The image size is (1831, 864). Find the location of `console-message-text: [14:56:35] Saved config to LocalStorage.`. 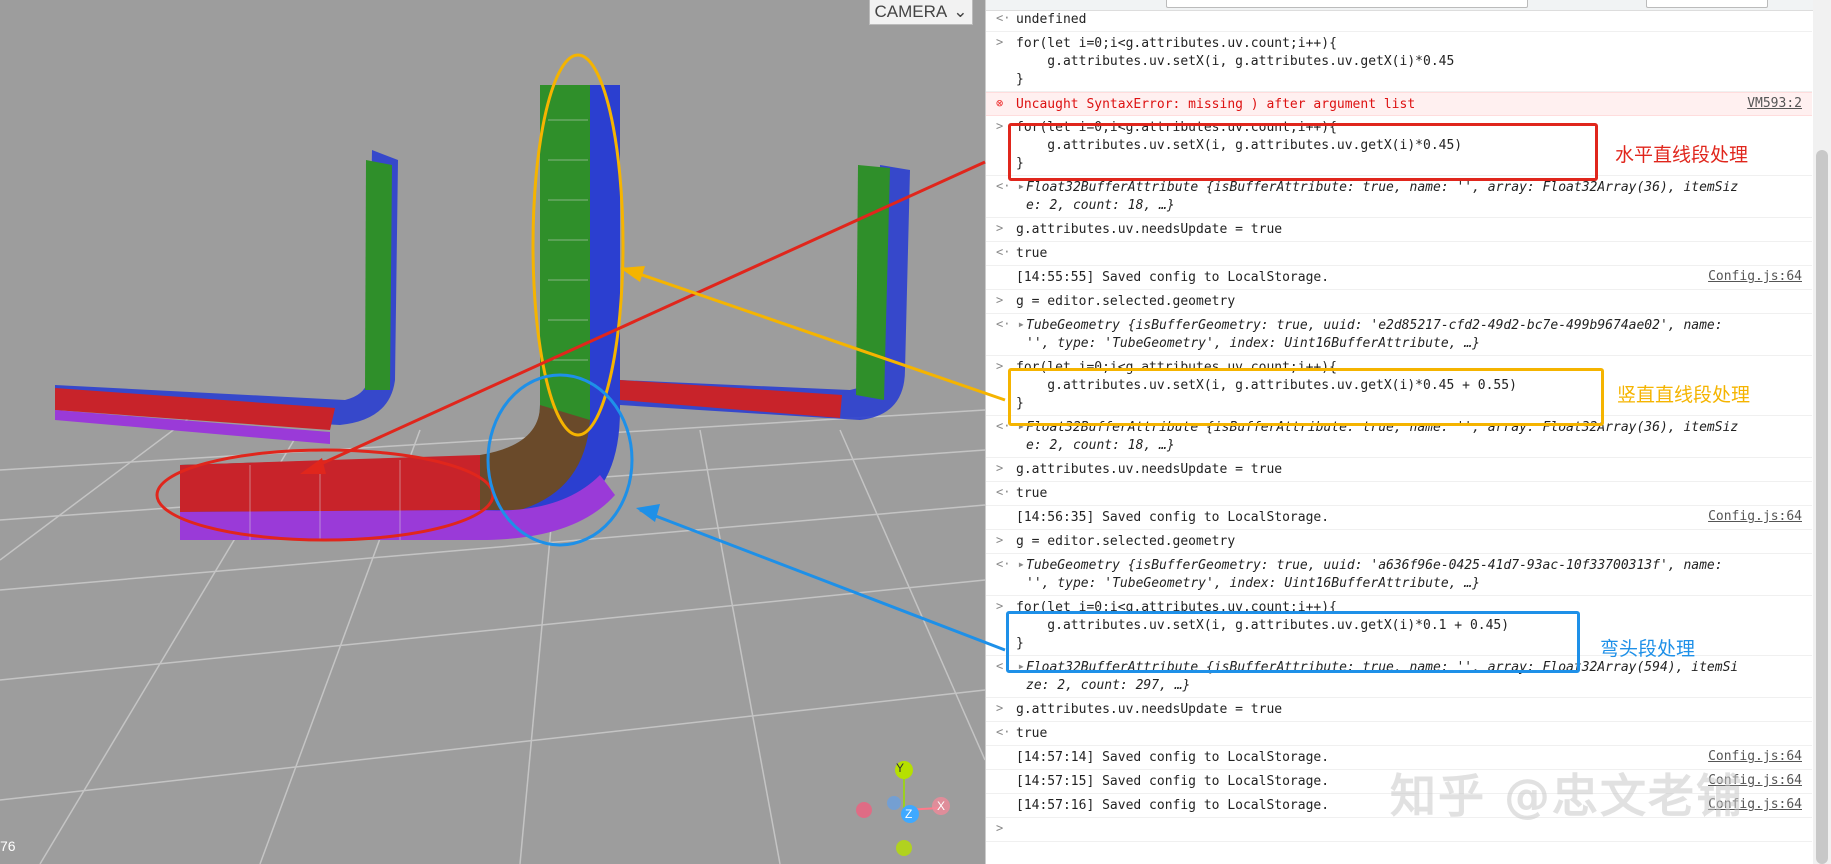

console-message-text: [14:56:35] Saved config to LocalStorage. is located at coordinates (1173, 517).